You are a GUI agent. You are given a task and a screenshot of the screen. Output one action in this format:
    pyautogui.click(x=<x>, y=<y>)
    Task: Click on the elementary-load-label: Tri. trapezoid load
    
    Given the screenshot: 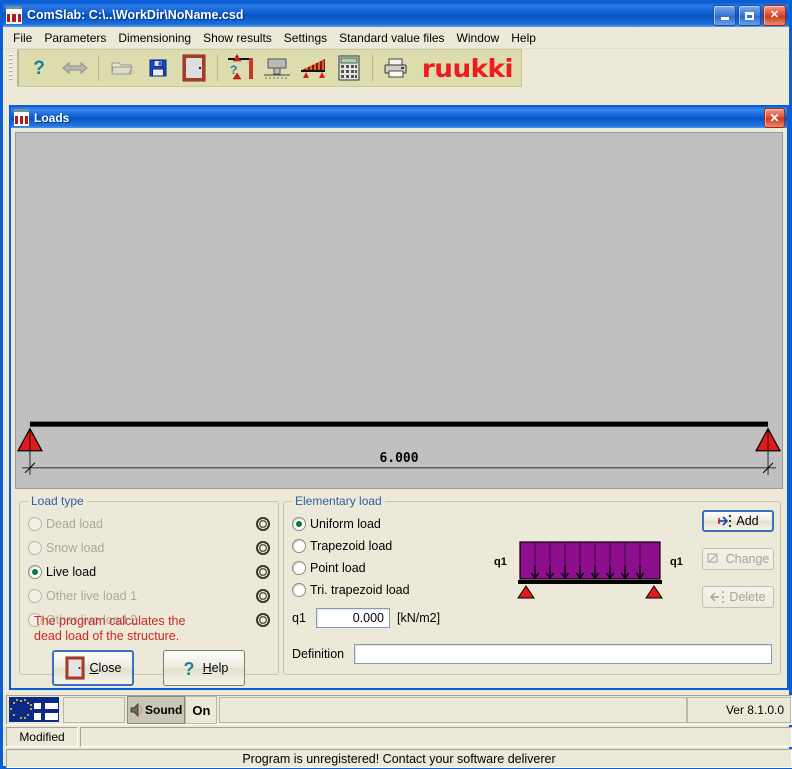 What is the action you would take?
    pyautogui.click(x=360, y=589)
    